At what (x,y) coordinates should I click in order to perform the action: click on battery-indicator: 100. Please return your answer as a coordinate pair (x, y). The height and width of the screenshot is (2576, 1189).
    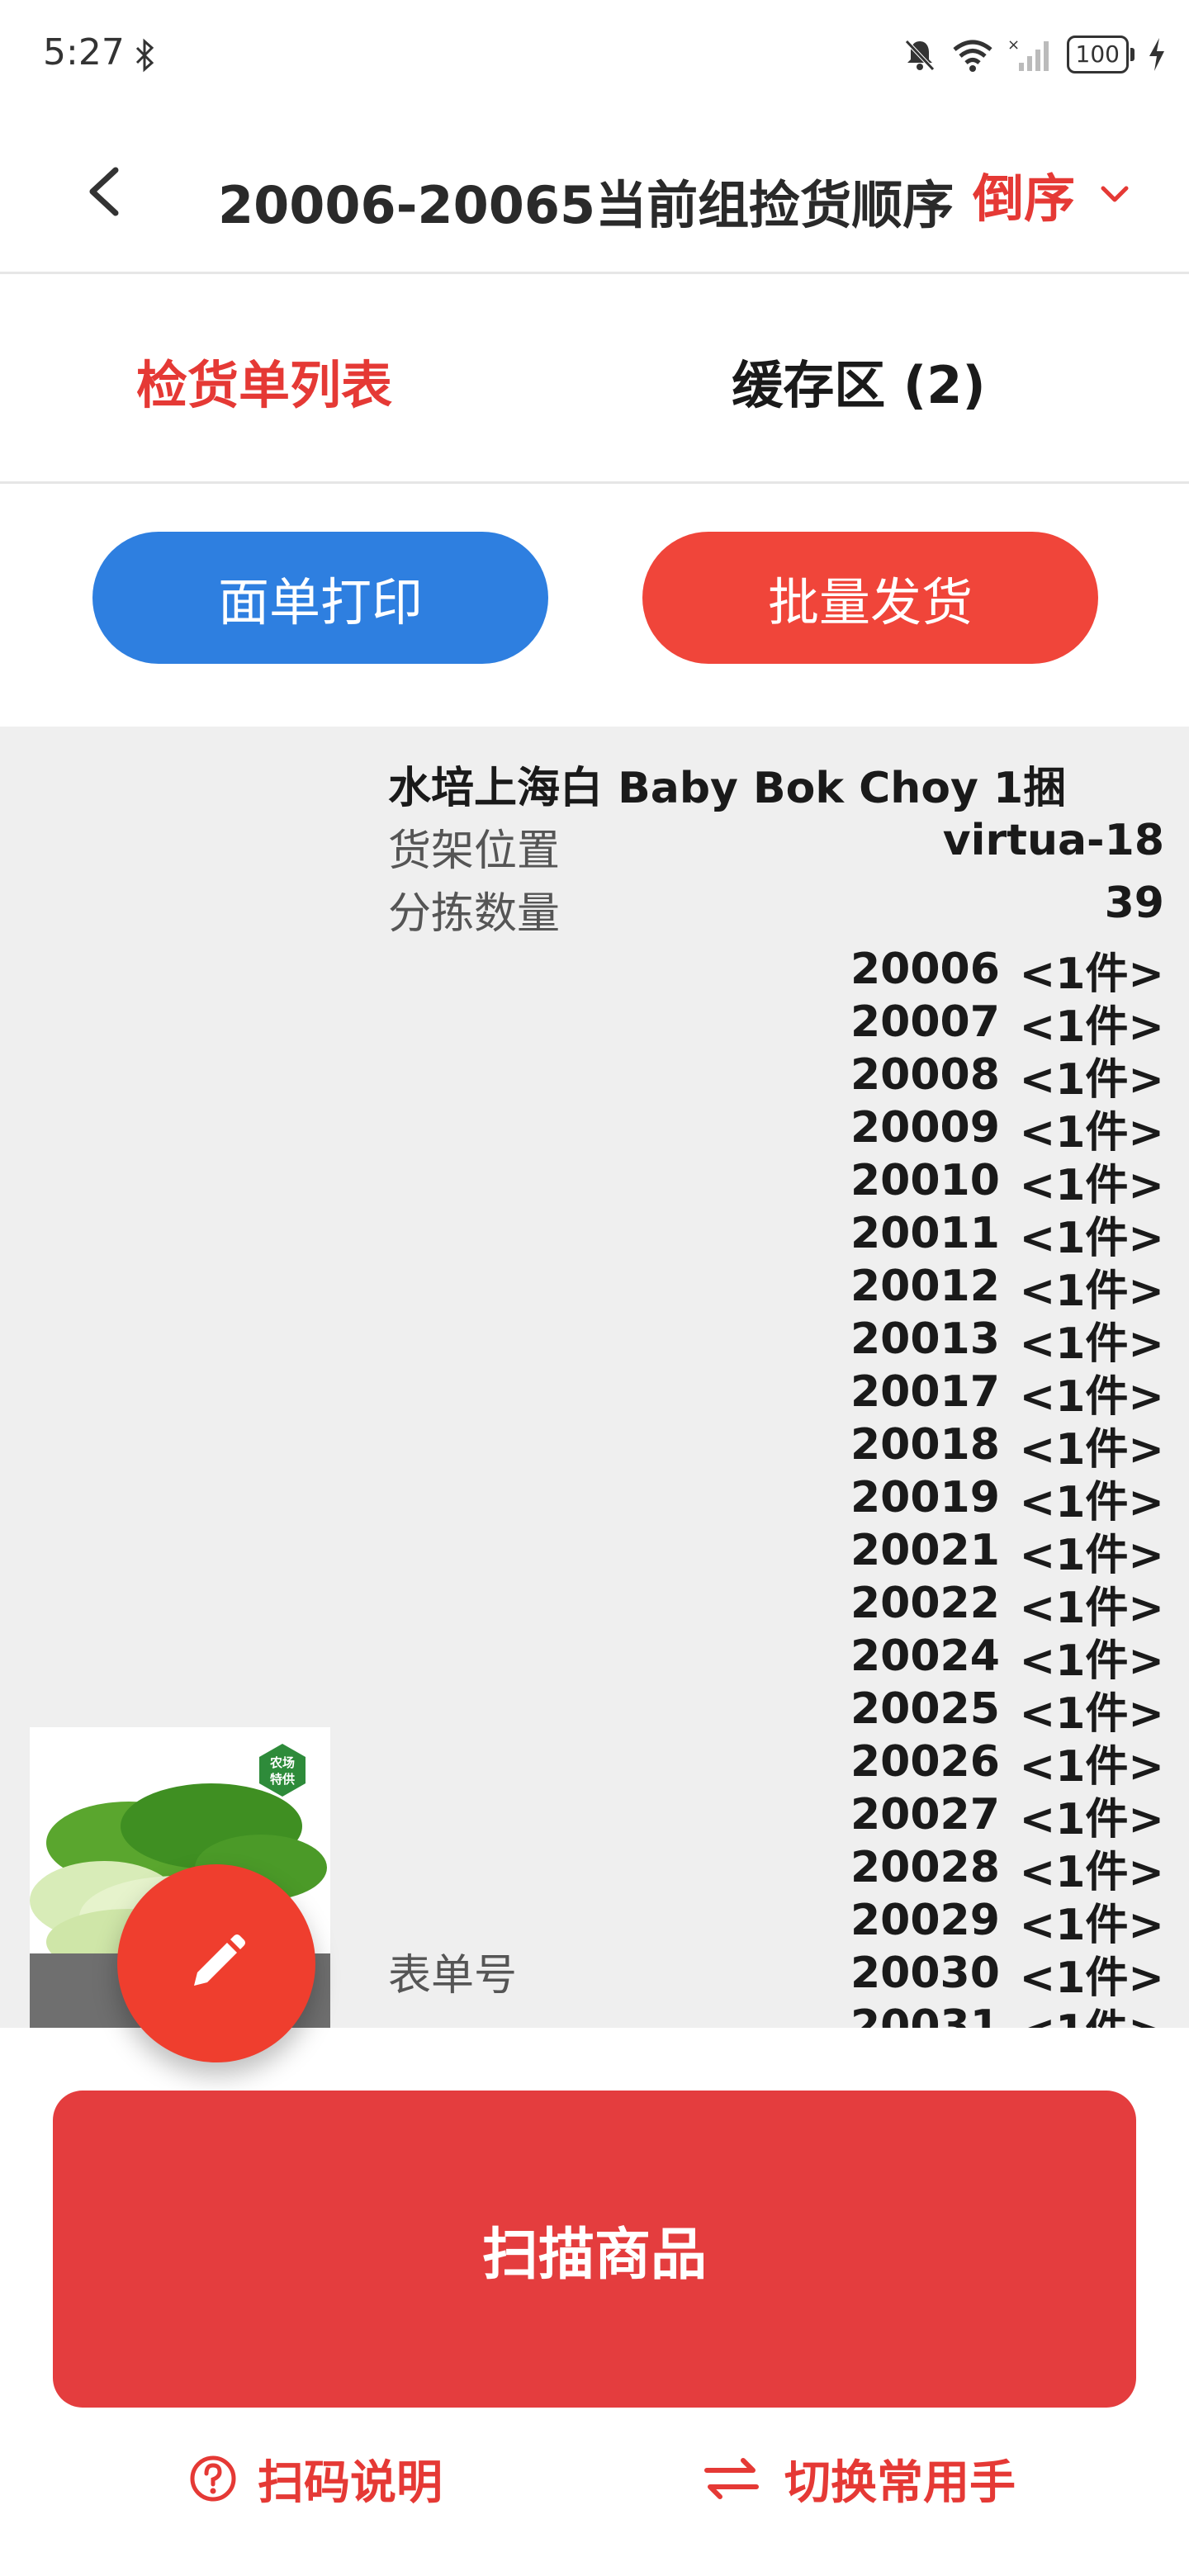
    Looking at the image, I should click on (1100, 54).